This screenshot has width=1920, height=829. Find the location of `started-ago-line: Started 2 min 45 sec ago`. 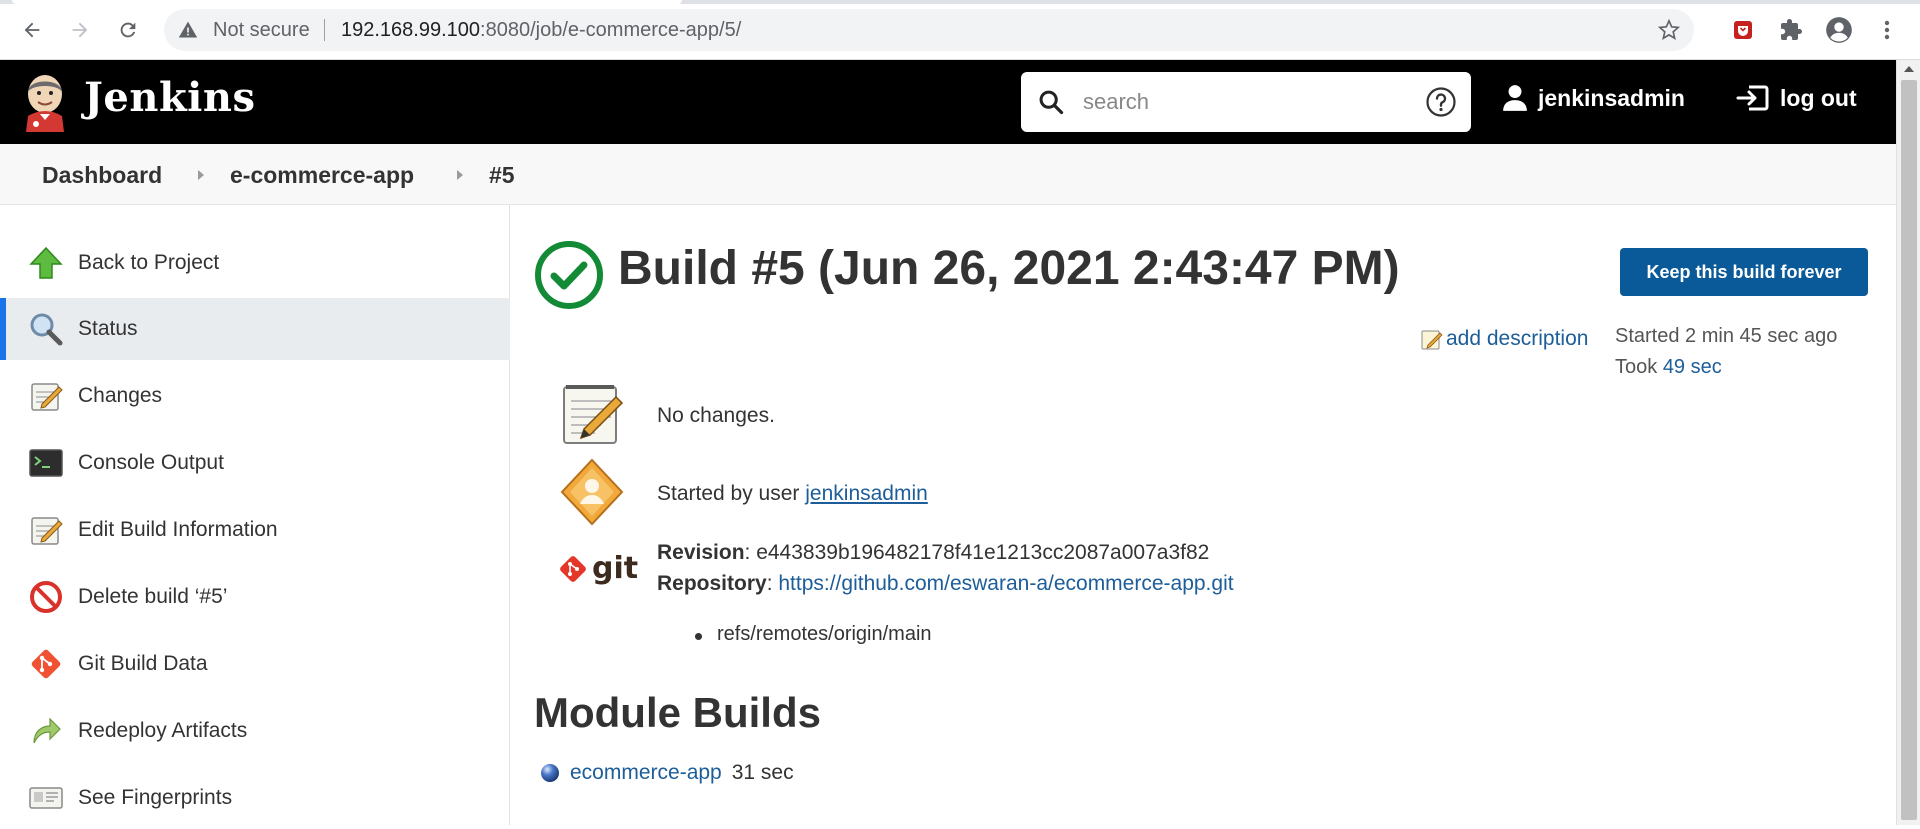

started-ago-line: Started 2 min 45 sec ago is located at coordinates (1726, 336).